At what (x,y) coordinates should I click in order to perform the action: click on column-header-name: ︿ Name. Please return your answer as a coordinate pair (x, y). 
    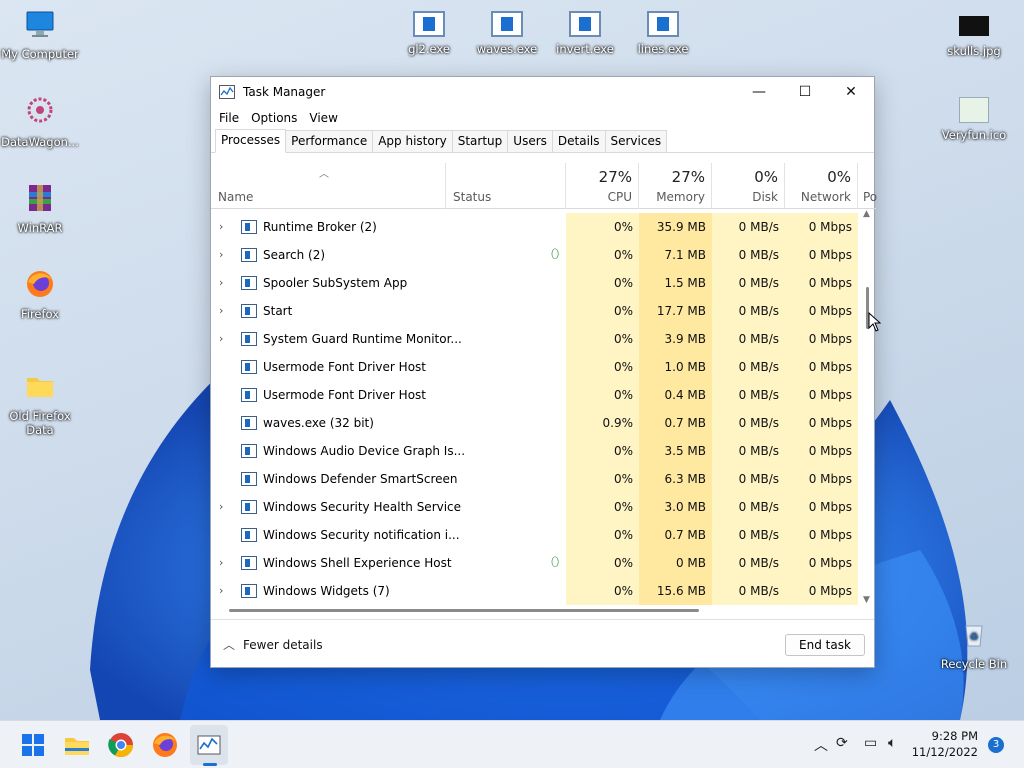
    Looking at the image, I should click on (328, 186).